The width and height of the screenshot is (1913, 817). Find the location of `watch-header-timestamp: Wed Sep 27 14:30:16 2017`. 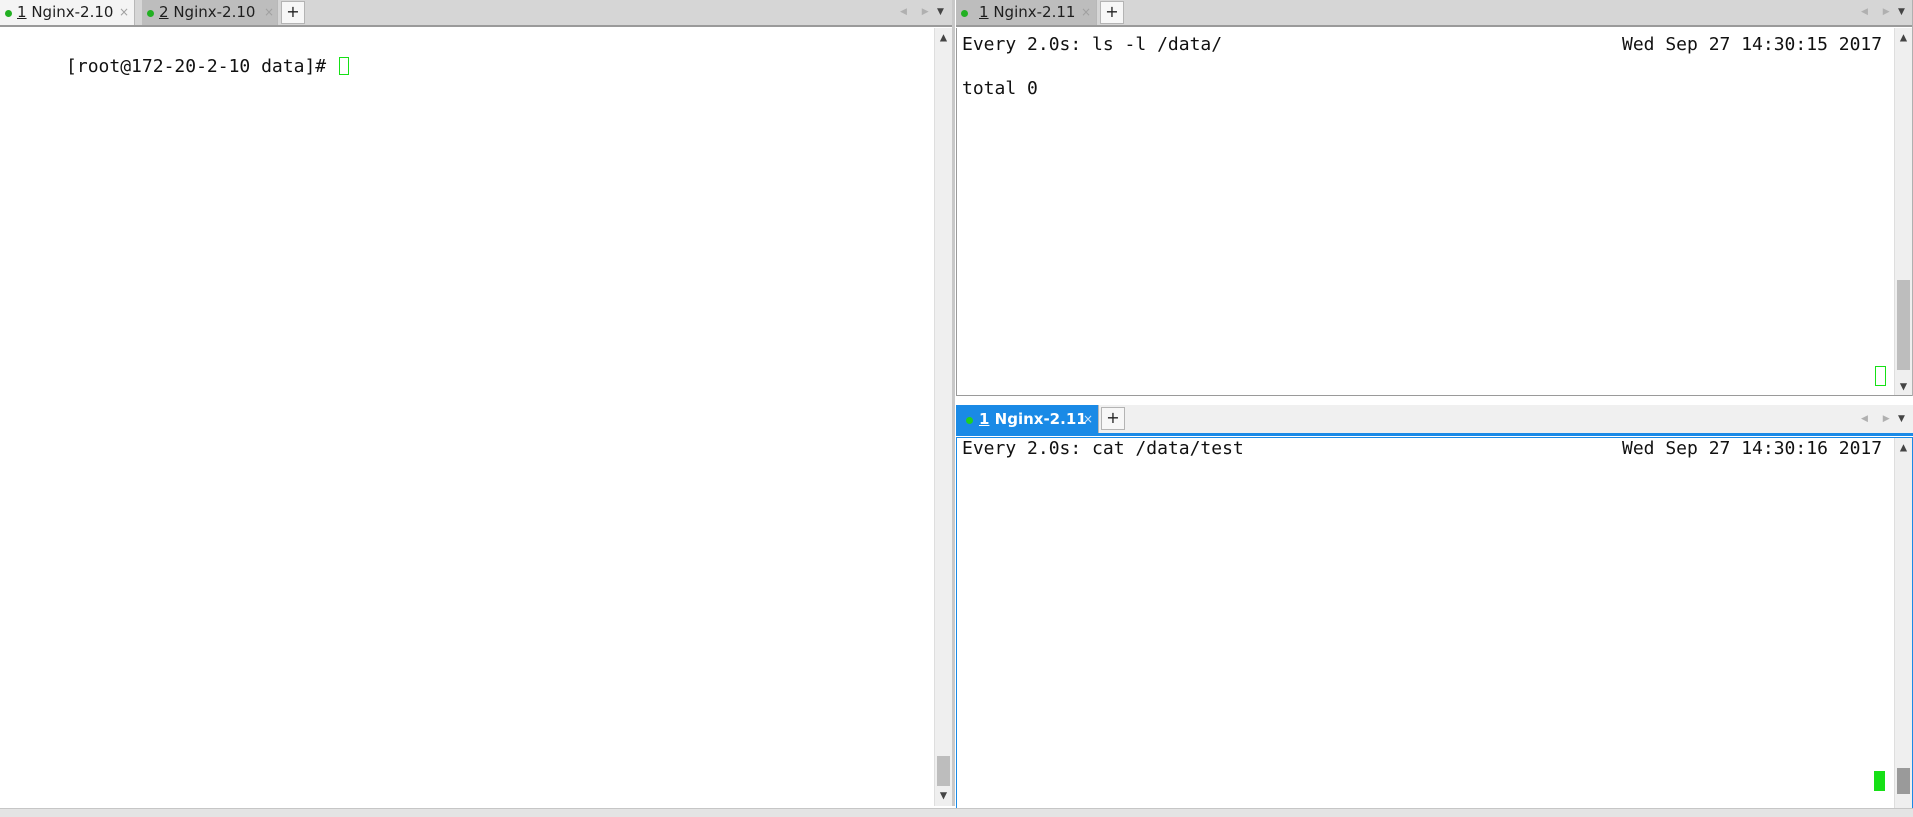

watch-header-timestamp: Wed Sep 27 14:30:16 2017 is located at coordinates (1752, 448).